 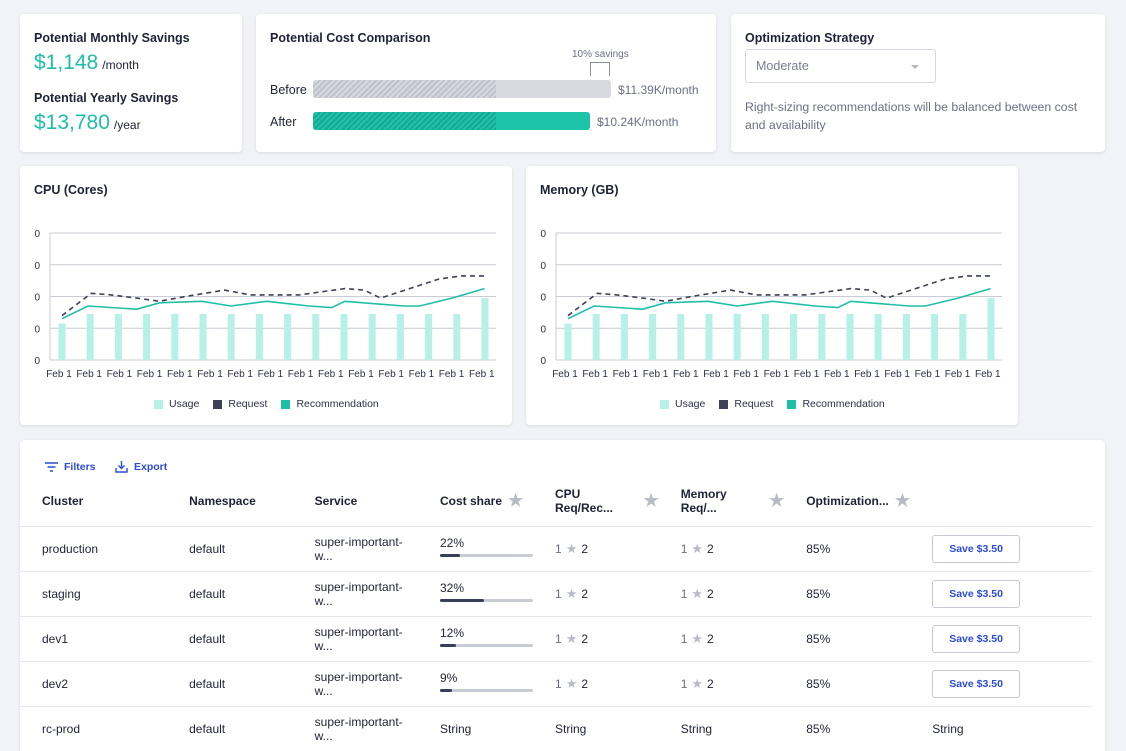 What do you see at coordinates (222, 500) in the screenshot?
I see `column-label: Namespace` at bounding box center [222, 500].